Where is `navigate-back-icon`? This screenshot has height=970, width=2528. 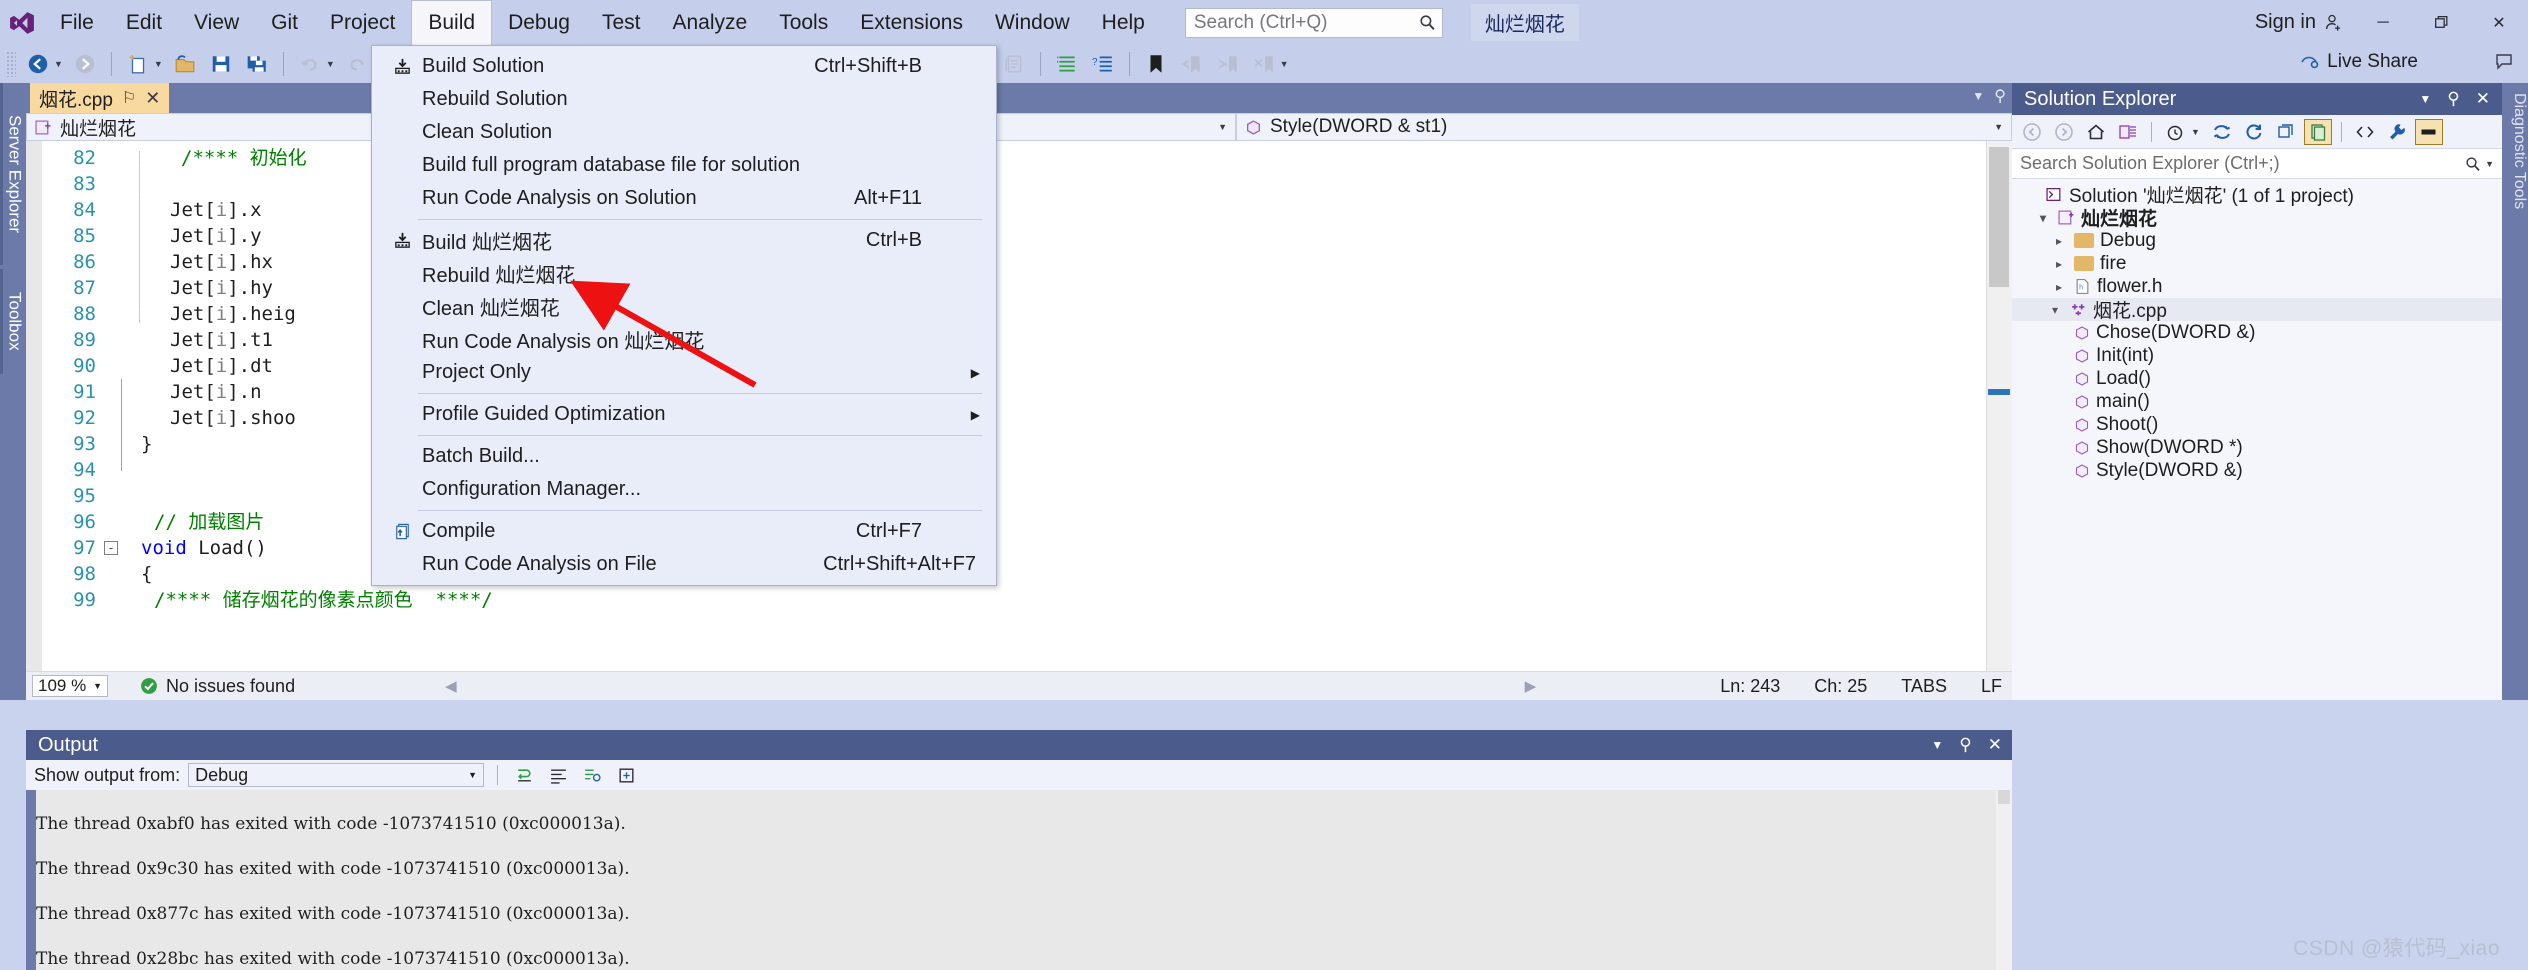
navigate-back-icon is located at coordinates (38, 64).